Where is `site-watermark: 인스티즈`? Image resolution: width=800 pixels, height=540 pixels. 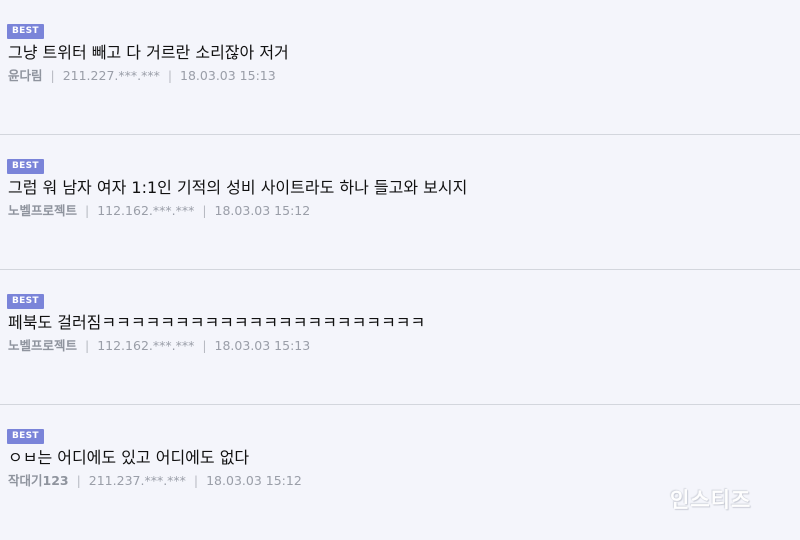
site-watermark: 인스티즈 is located at coordinates (711, 500).